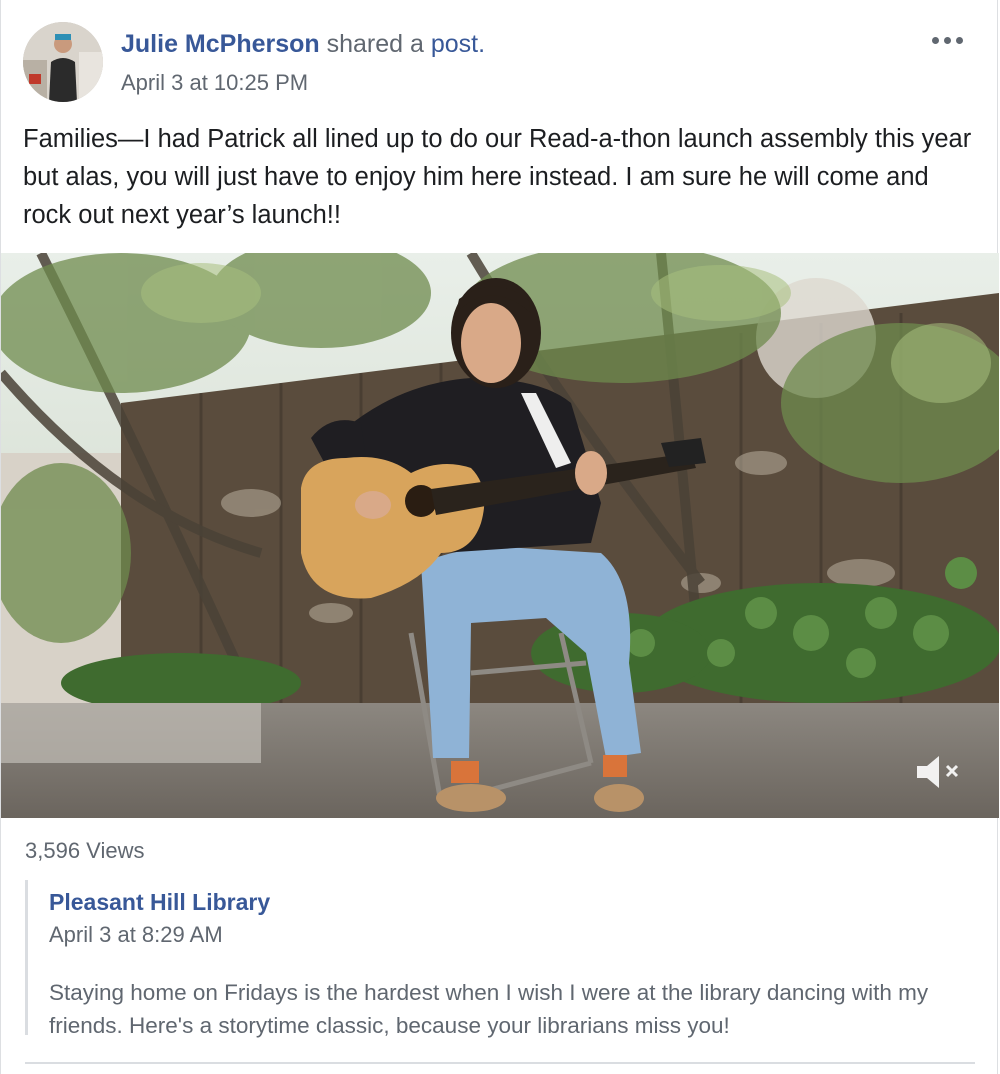  Describe the element at coordinates (220, 44) in the screenshot. I see `author-name-link: Julie McPherson` at that location.